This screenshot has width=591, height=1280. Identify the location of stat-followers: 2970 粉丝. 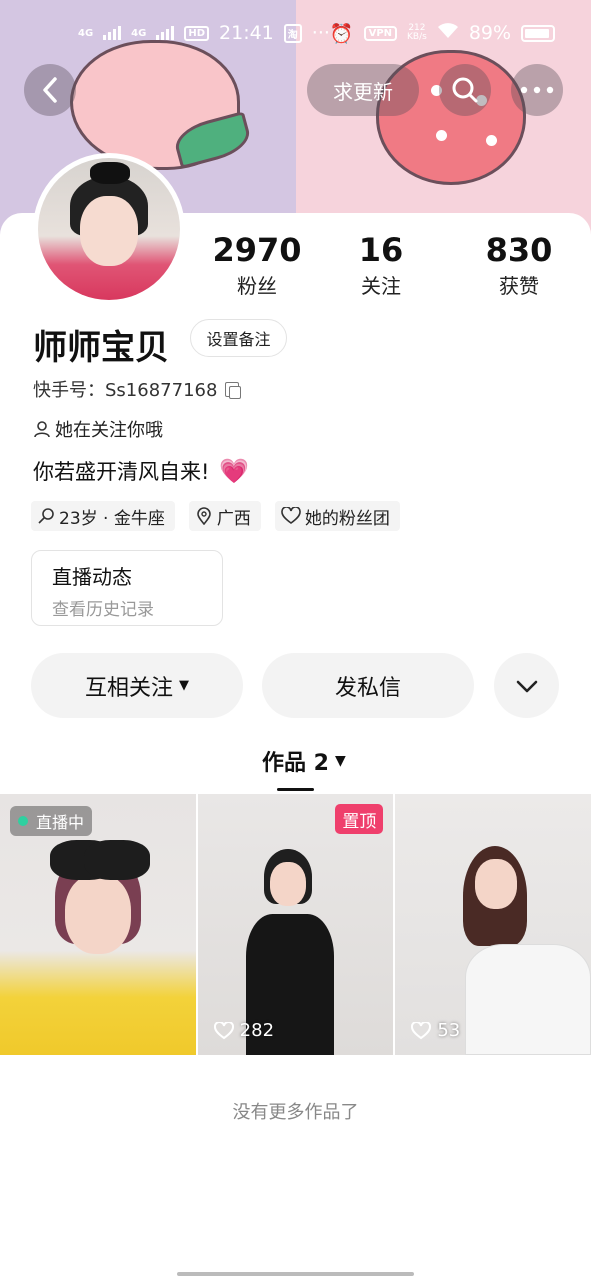
(257, 265).